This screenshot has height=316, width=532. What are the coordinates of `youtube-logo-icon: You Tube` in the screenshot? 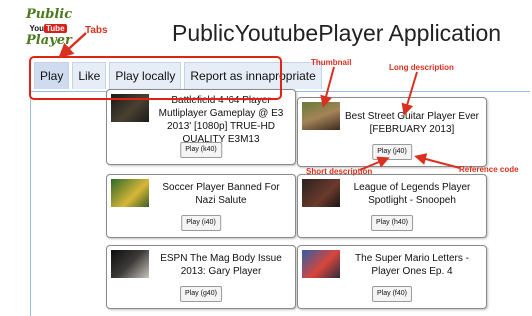 It's located at (48, 28).